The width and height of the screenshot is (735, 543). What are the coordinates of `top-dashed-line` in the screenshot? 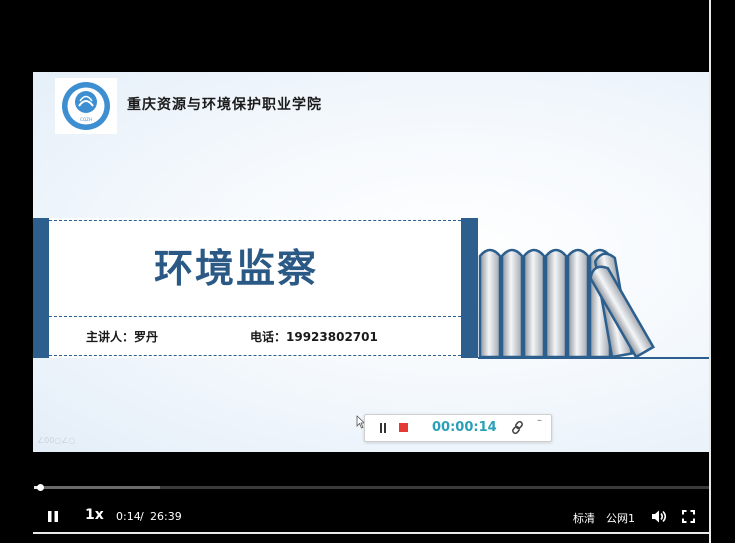 It's located at (255, 220).